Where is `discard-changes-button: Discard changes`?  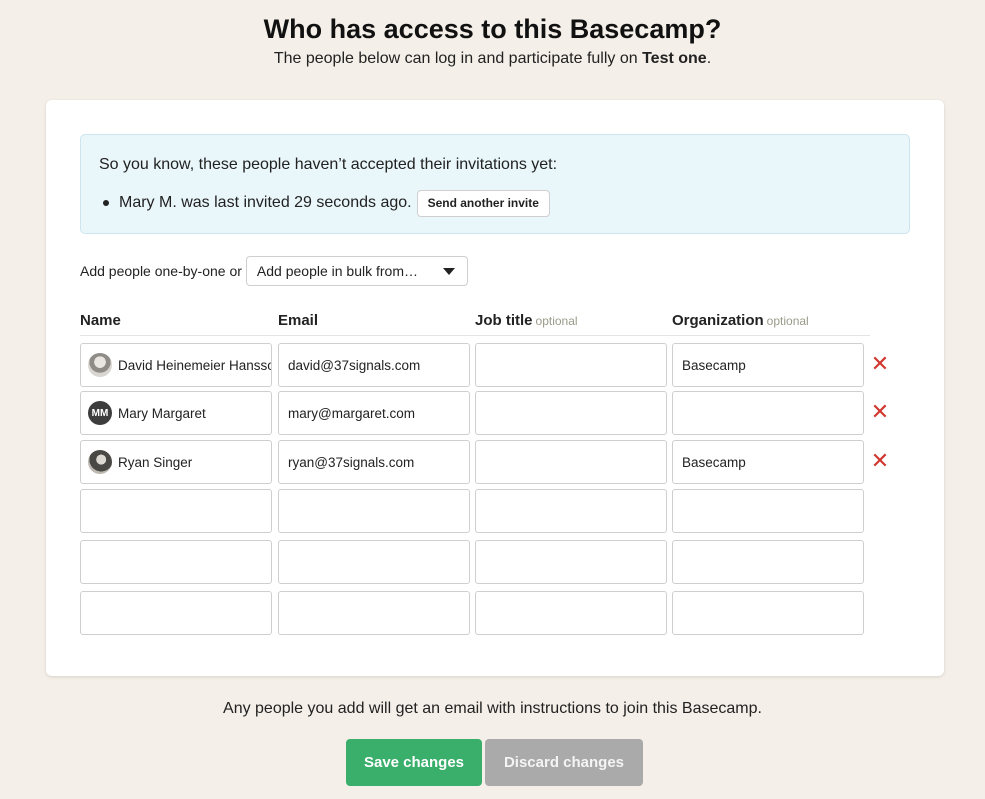
discard-changes-button: Discard changes is located at coordinates (564, 762).